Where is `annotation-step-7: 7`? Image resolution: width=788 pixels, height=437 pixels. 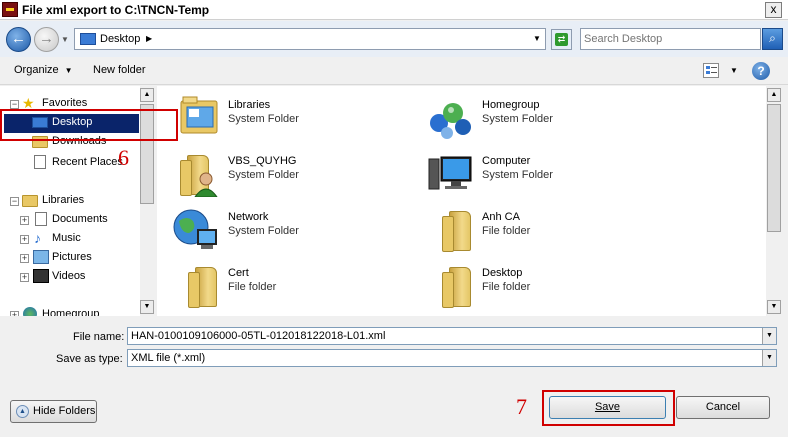
annotation-step-7: 7 is located at coordinates (521, 406).